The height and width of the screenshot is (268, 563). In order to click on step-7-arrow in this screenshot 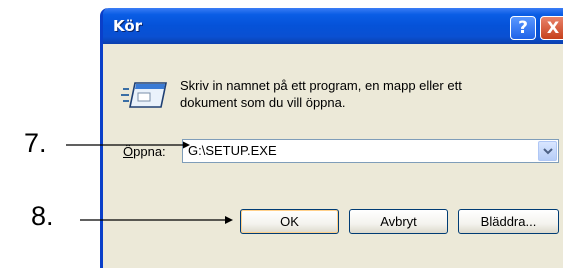, I will do `click(128, 145)`.